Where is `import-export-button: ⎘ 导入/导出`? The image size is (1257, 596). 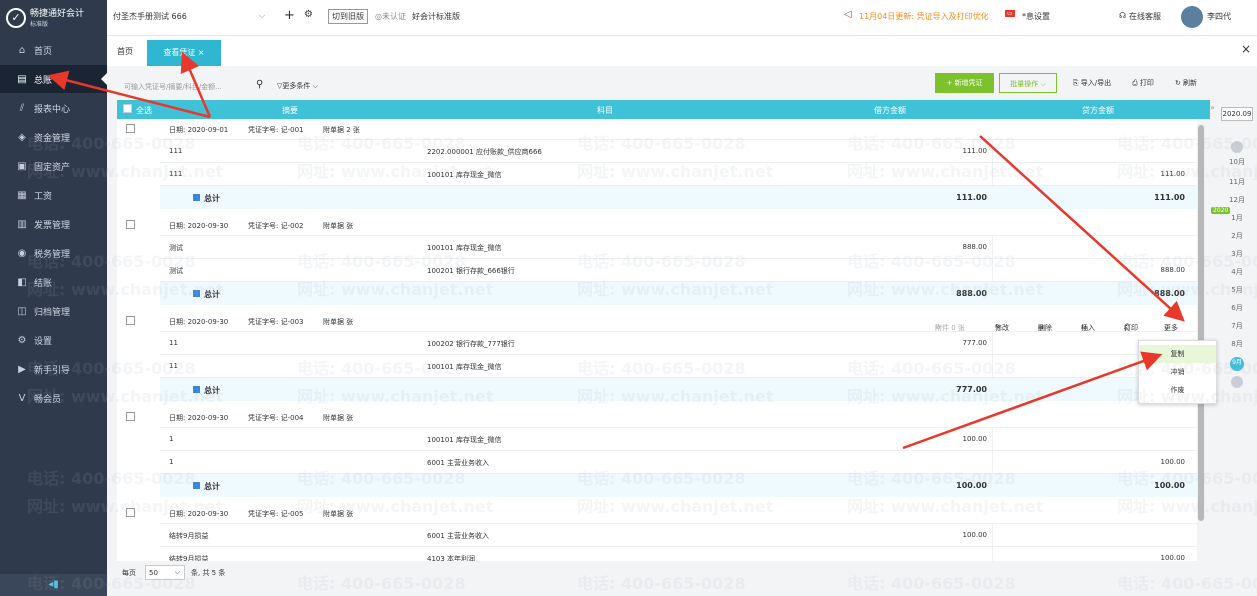 import-export-button: ⎘ 导入/导出 is located at coordinates (1092, 83).